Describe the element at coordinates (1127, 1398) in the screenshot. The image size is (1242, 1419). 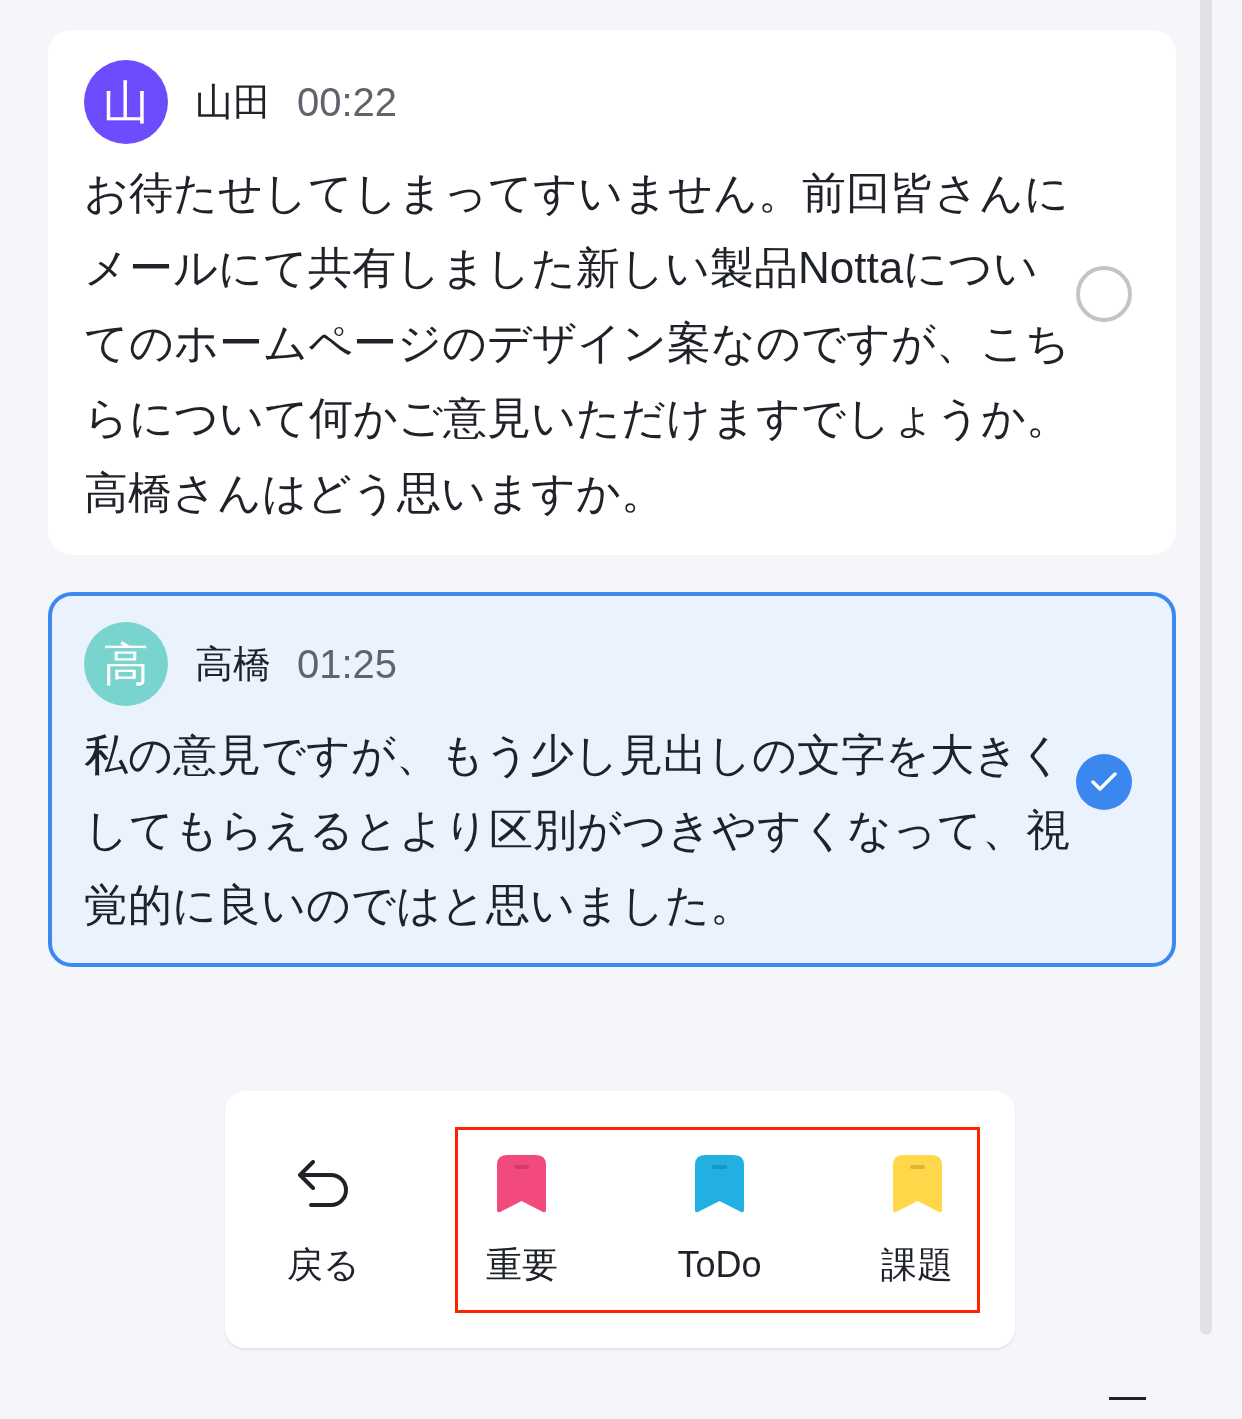
I see `dash-icon` at that location.